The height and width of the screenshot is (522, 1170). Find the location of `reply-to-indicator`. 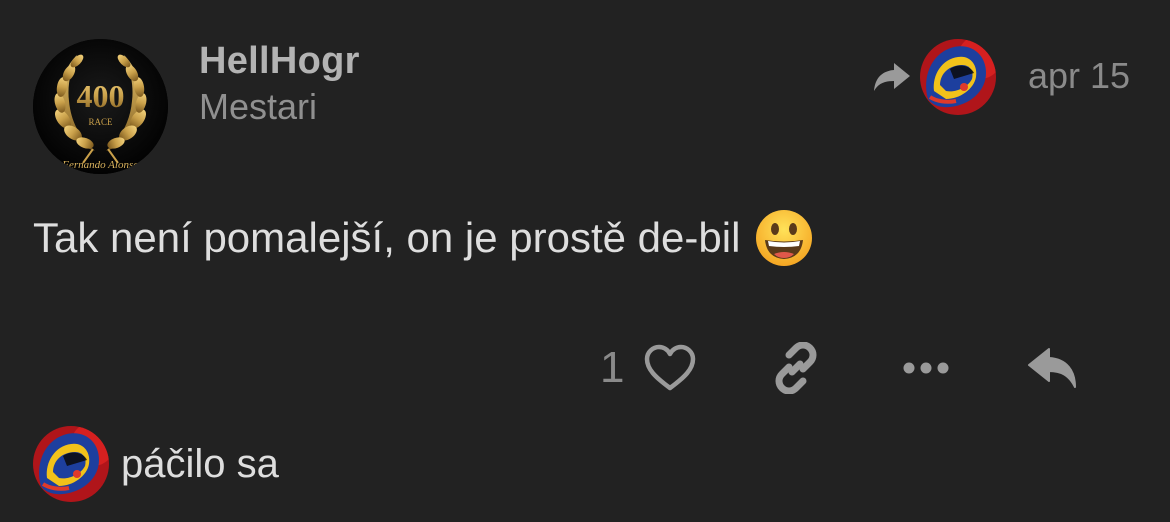

reply-to-indicator is located at coordinates (933, 77).